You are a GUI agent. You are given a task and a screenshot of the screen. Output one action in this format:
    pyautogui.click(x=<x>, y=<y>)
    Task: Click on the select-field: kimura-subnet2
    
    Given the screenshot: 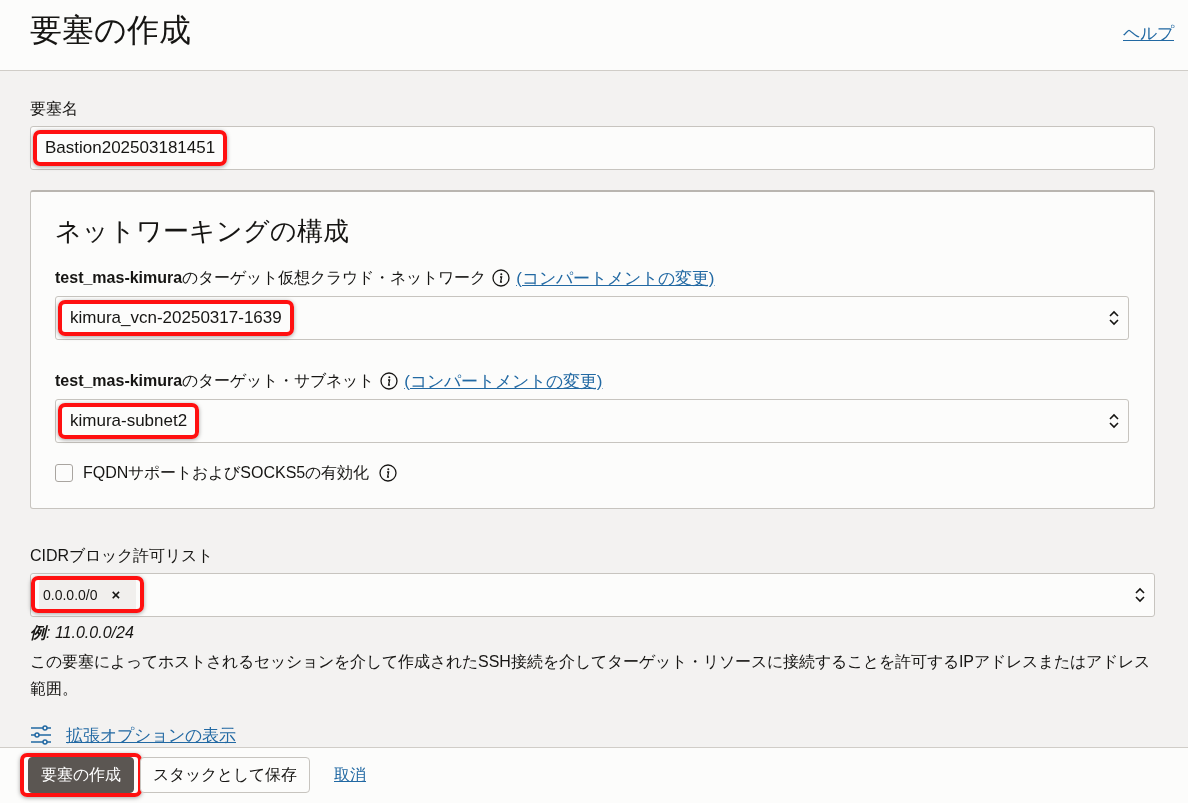 What is the action you would take?
    pyautogui.click(x=592, y=420)
    